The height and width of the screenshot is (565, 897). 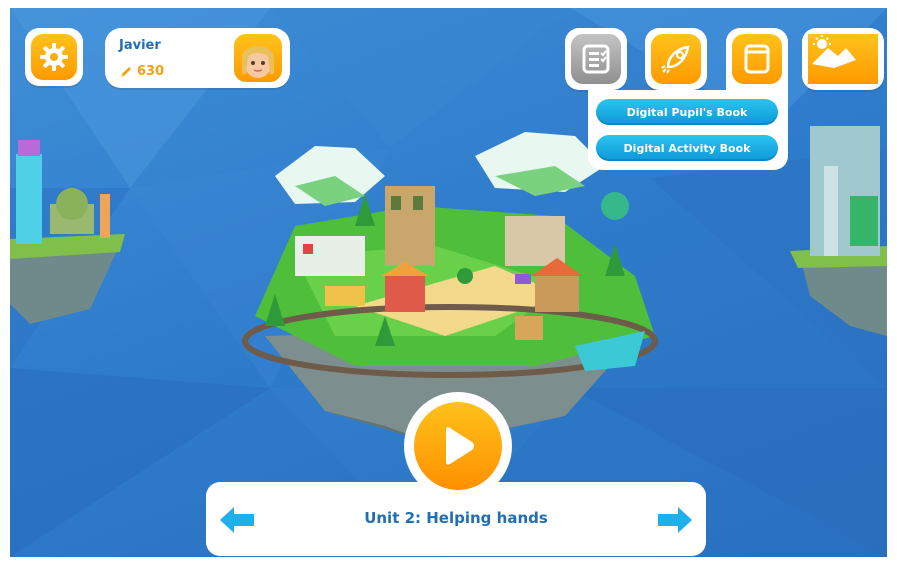 I want to click on settings-button, so click(x=54, y=57).